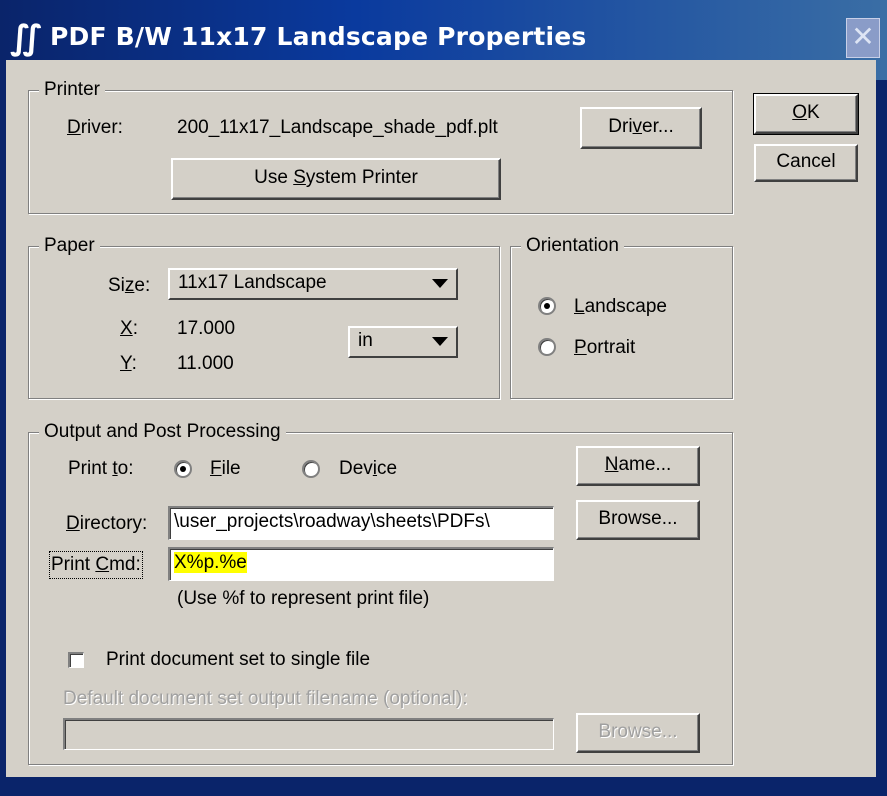 This screenshot has height=796, width=887. Describe the element at coordinates (107, 523) in the screenshot. I see `directory-label: Directory:` at that location.